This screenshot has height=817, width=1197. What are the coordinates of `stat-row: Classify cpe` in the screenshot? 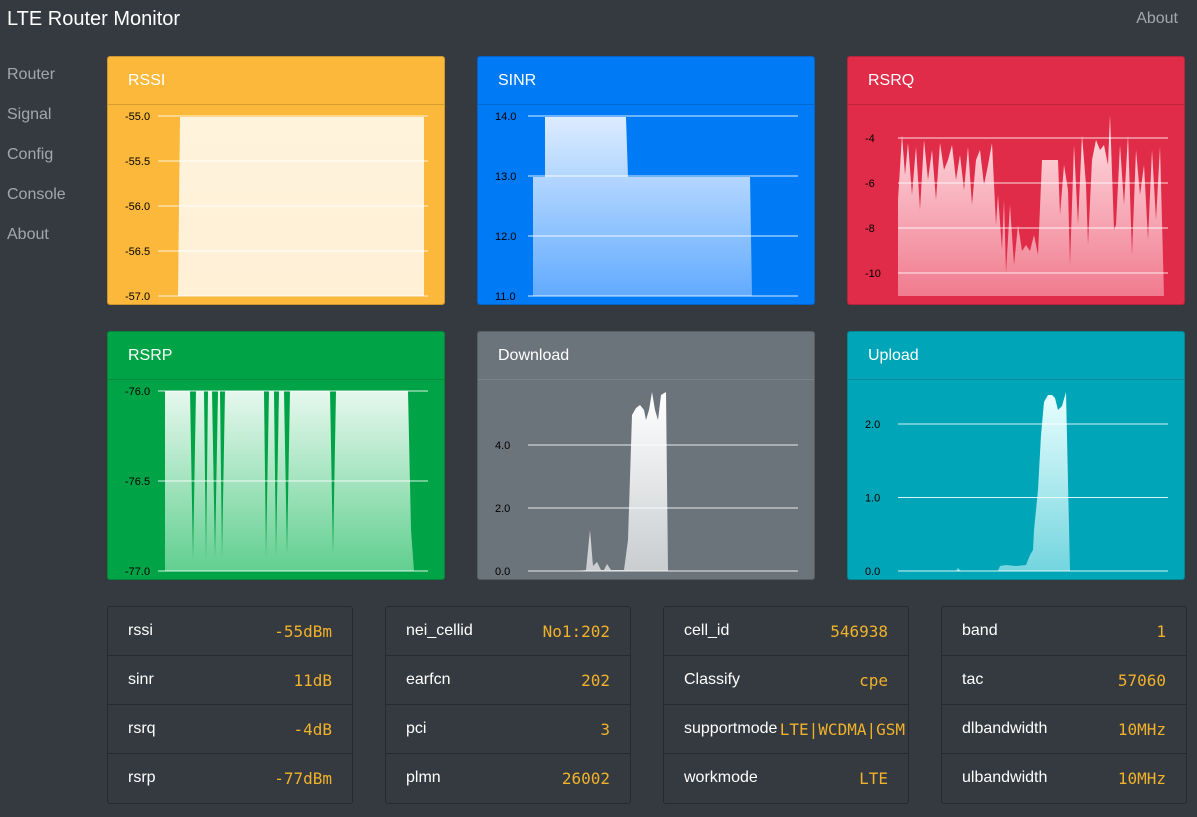 It's located at (786, 680).